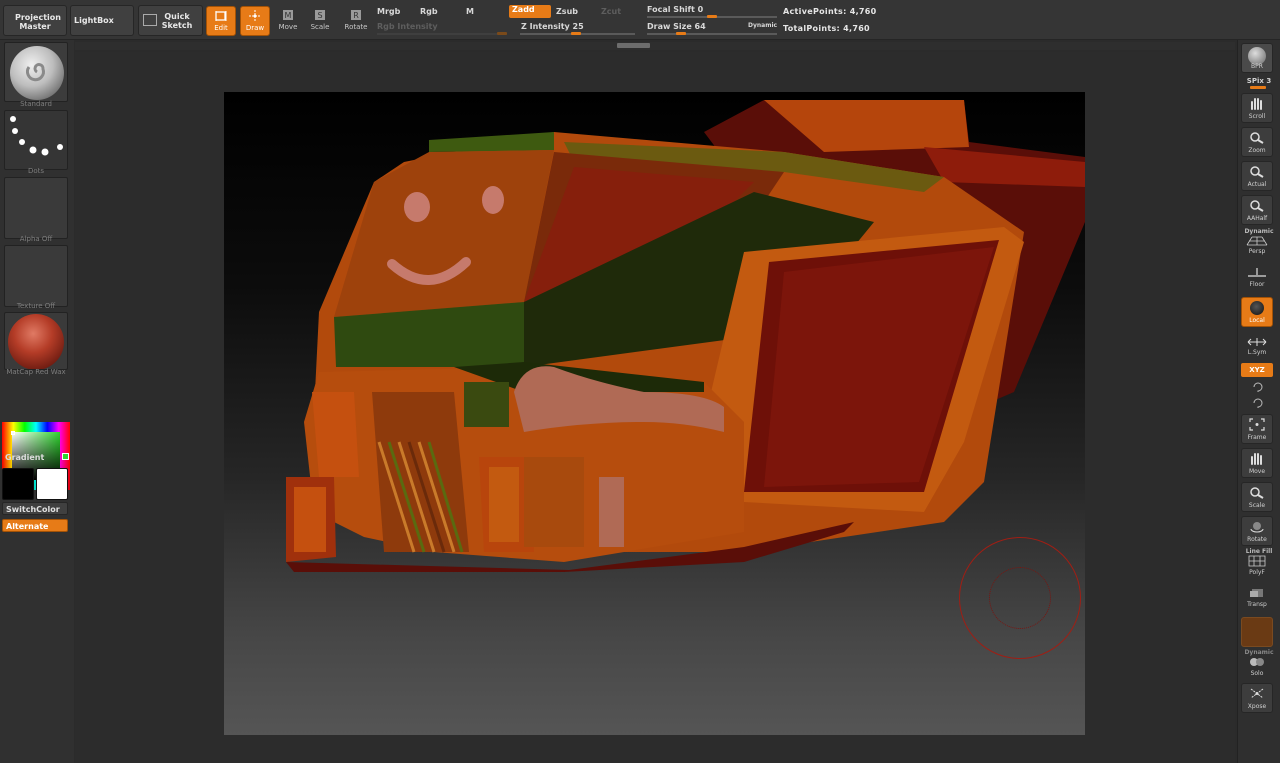 This screenshot has height=763, width=1280. Describe the element at coordinates (255, 28) in the screenshot. I see `draw-label: Draw` at that location.